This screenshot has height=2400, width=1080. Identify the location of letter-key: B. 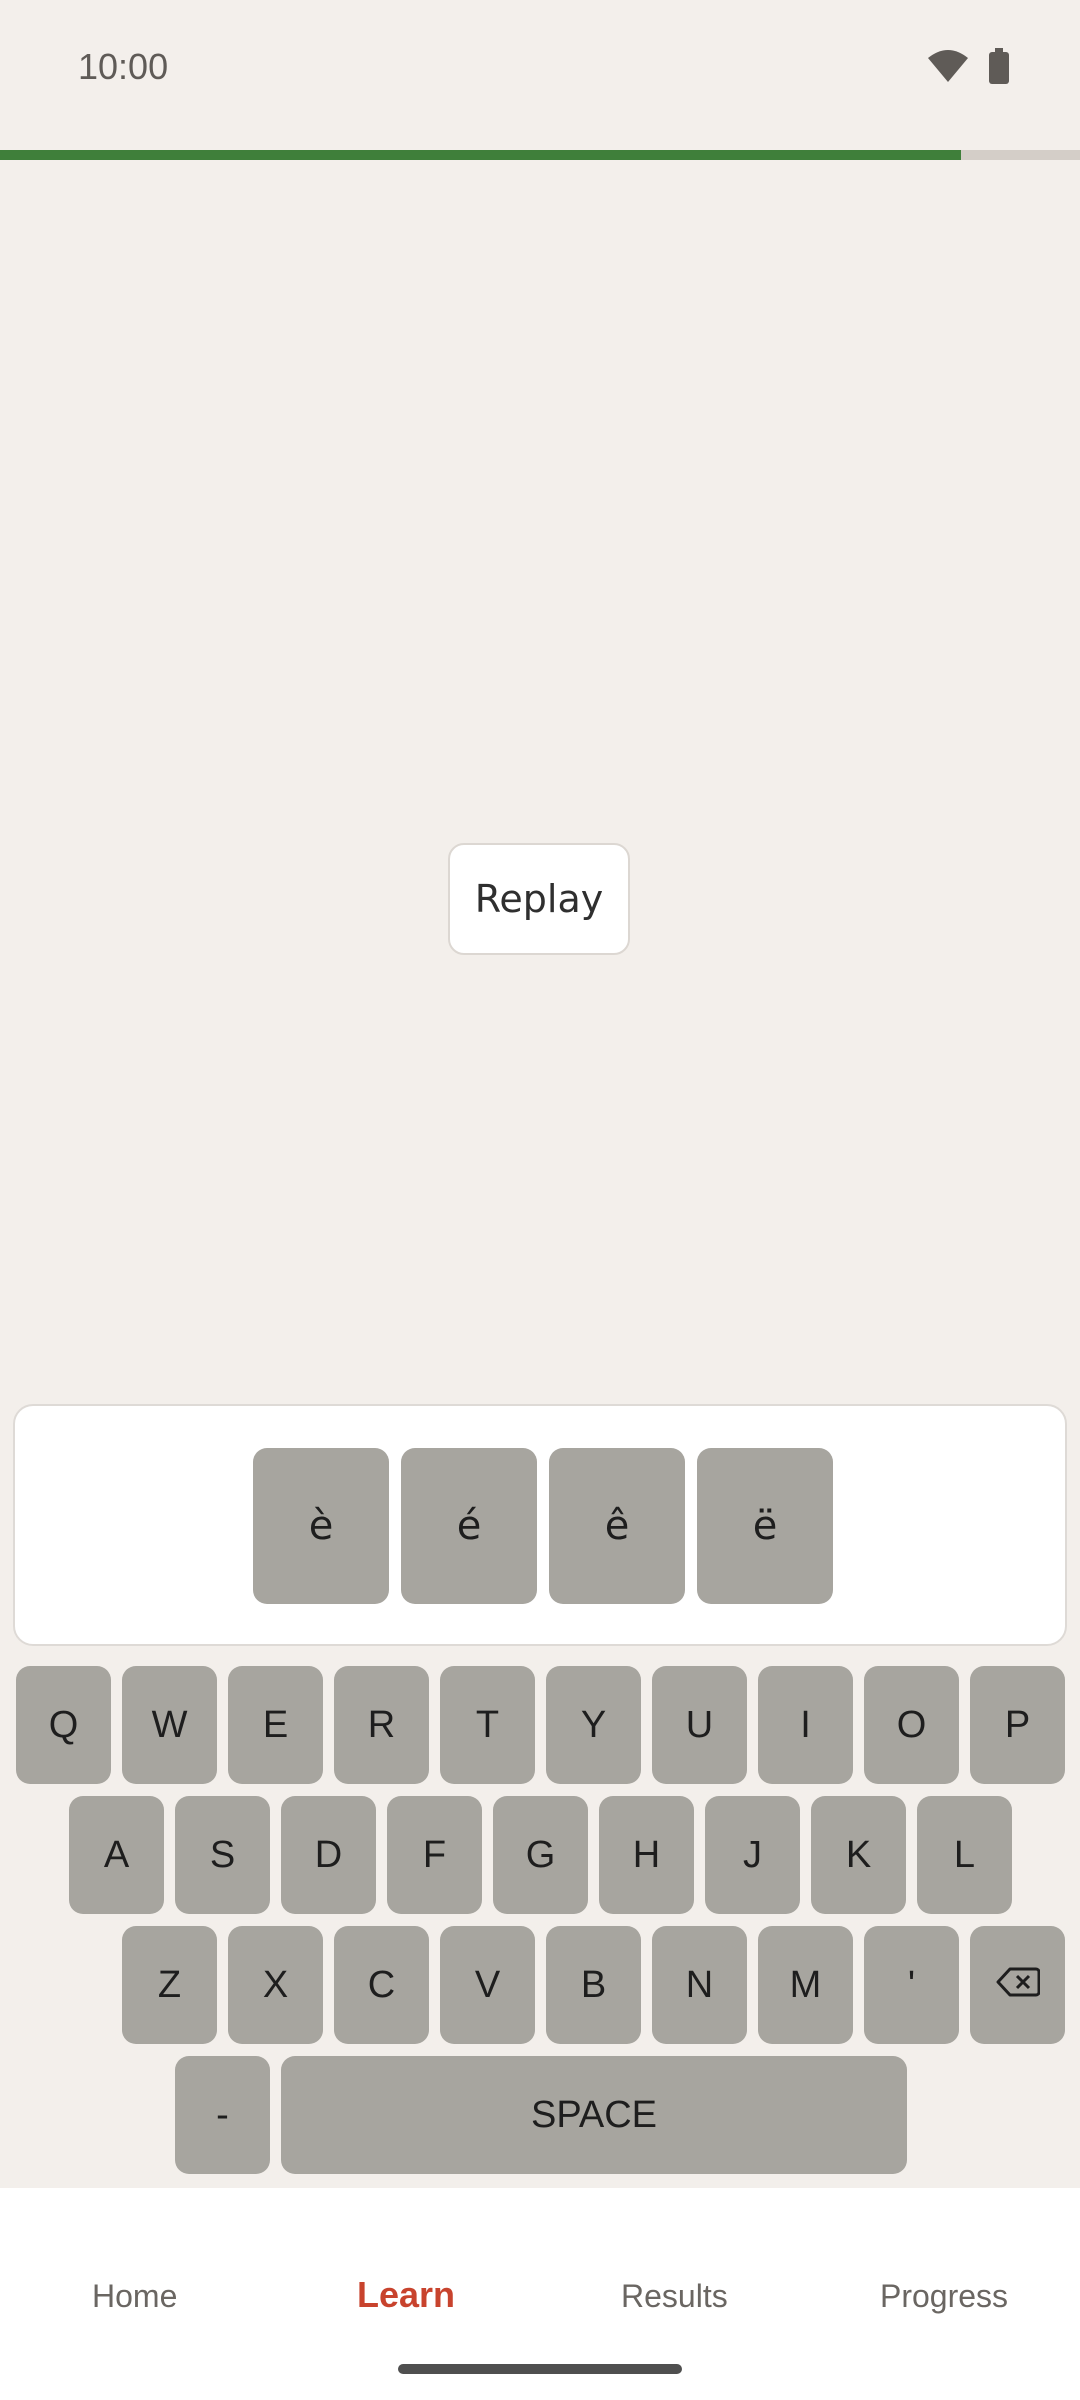
(593, 1985).